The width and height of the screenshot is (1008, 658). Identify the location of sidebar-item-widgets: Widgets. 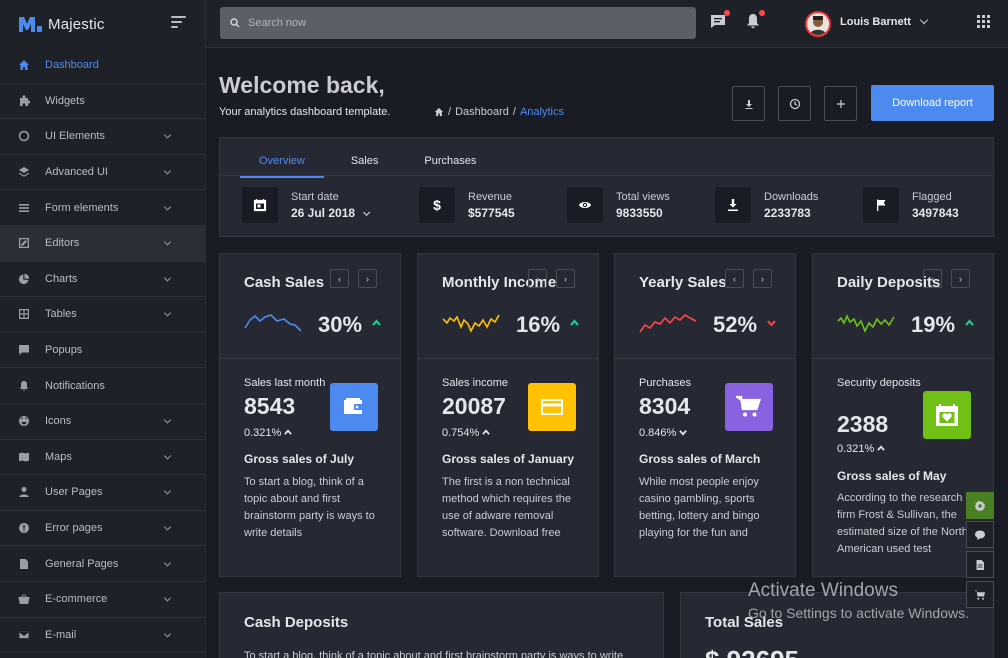
(102, 102).